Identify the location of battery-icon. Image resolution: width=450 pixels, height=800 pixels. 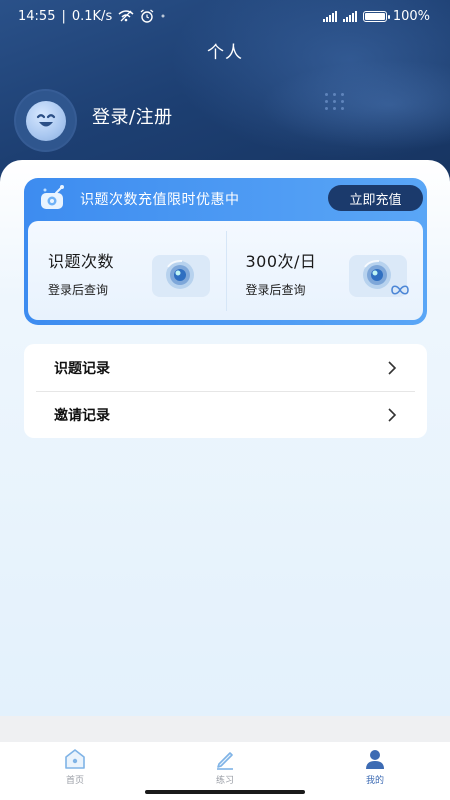
(376, 16).